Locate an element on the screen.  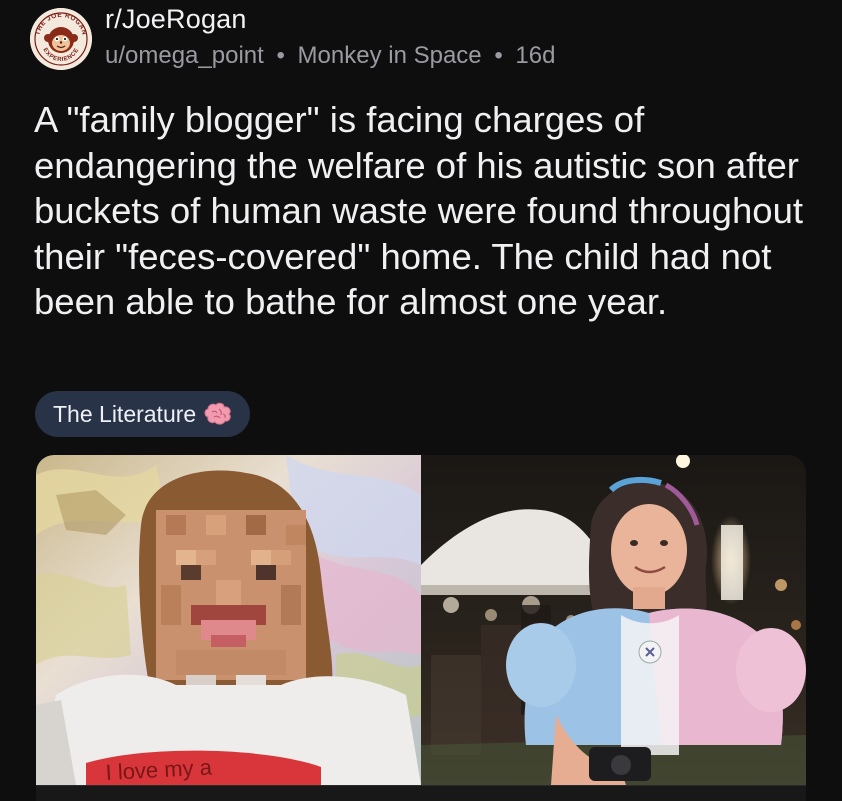
pixelated-face is located at coordinates (231, 602).